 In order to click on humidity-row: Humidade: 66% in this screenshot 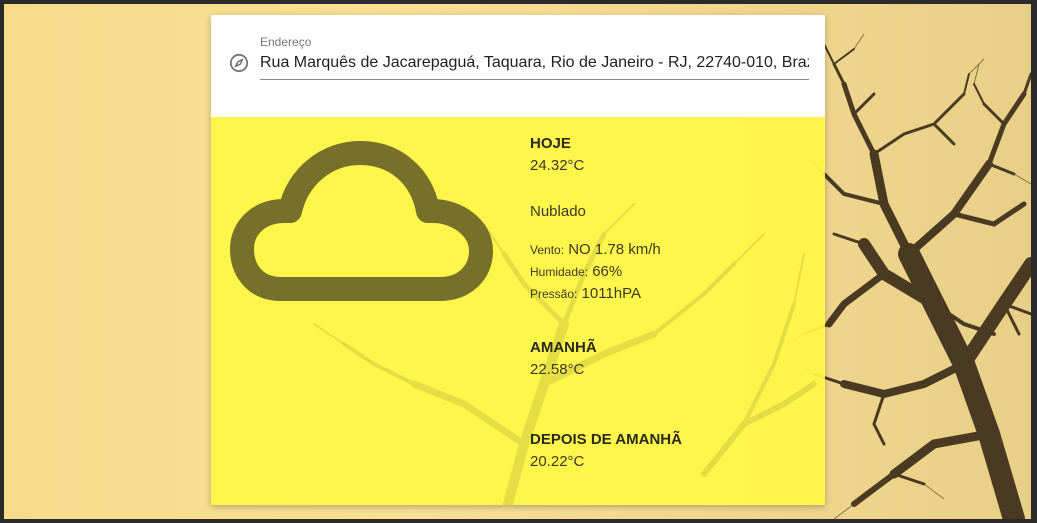, I will do `click(595, 272)`.